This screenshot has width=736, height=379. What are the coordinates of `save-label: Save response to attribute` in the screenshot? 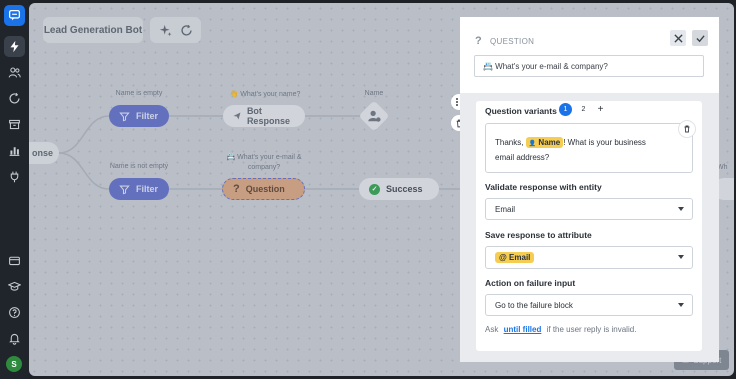 It's located at (538, 235).